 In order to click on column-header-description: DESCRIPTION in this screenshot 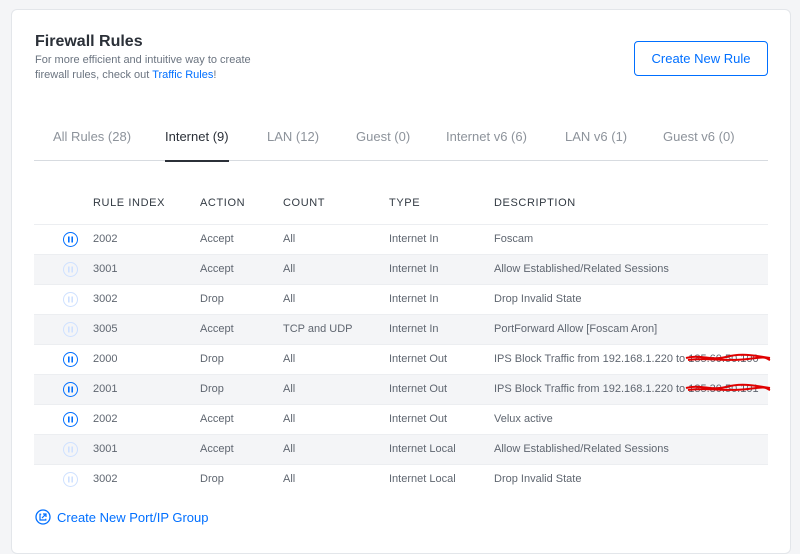, I will do `click(535, 203)`.